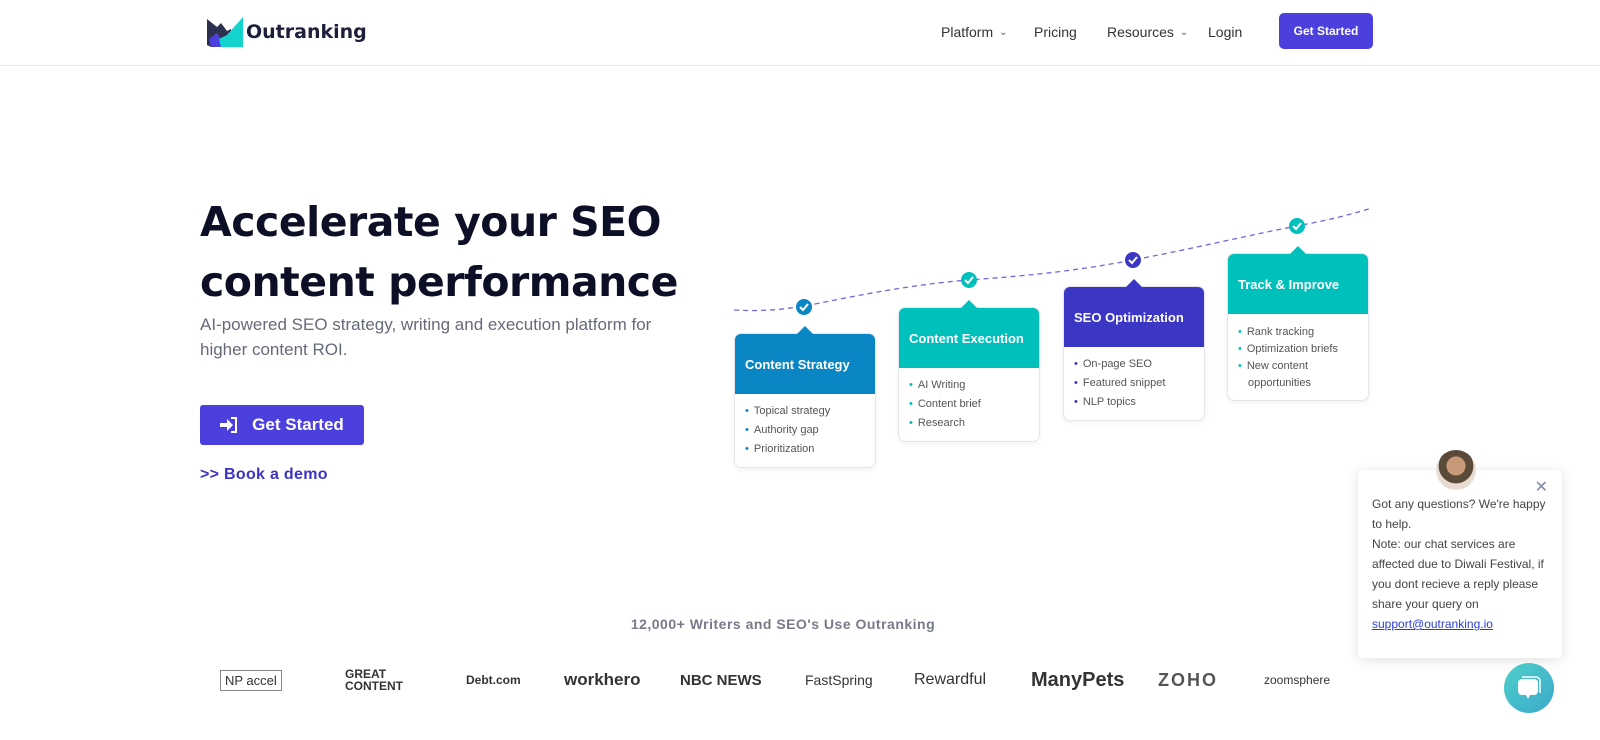 The image size is (1600, 740). I want to click on logo-fastspring: FastSpring, so click(839, 680).